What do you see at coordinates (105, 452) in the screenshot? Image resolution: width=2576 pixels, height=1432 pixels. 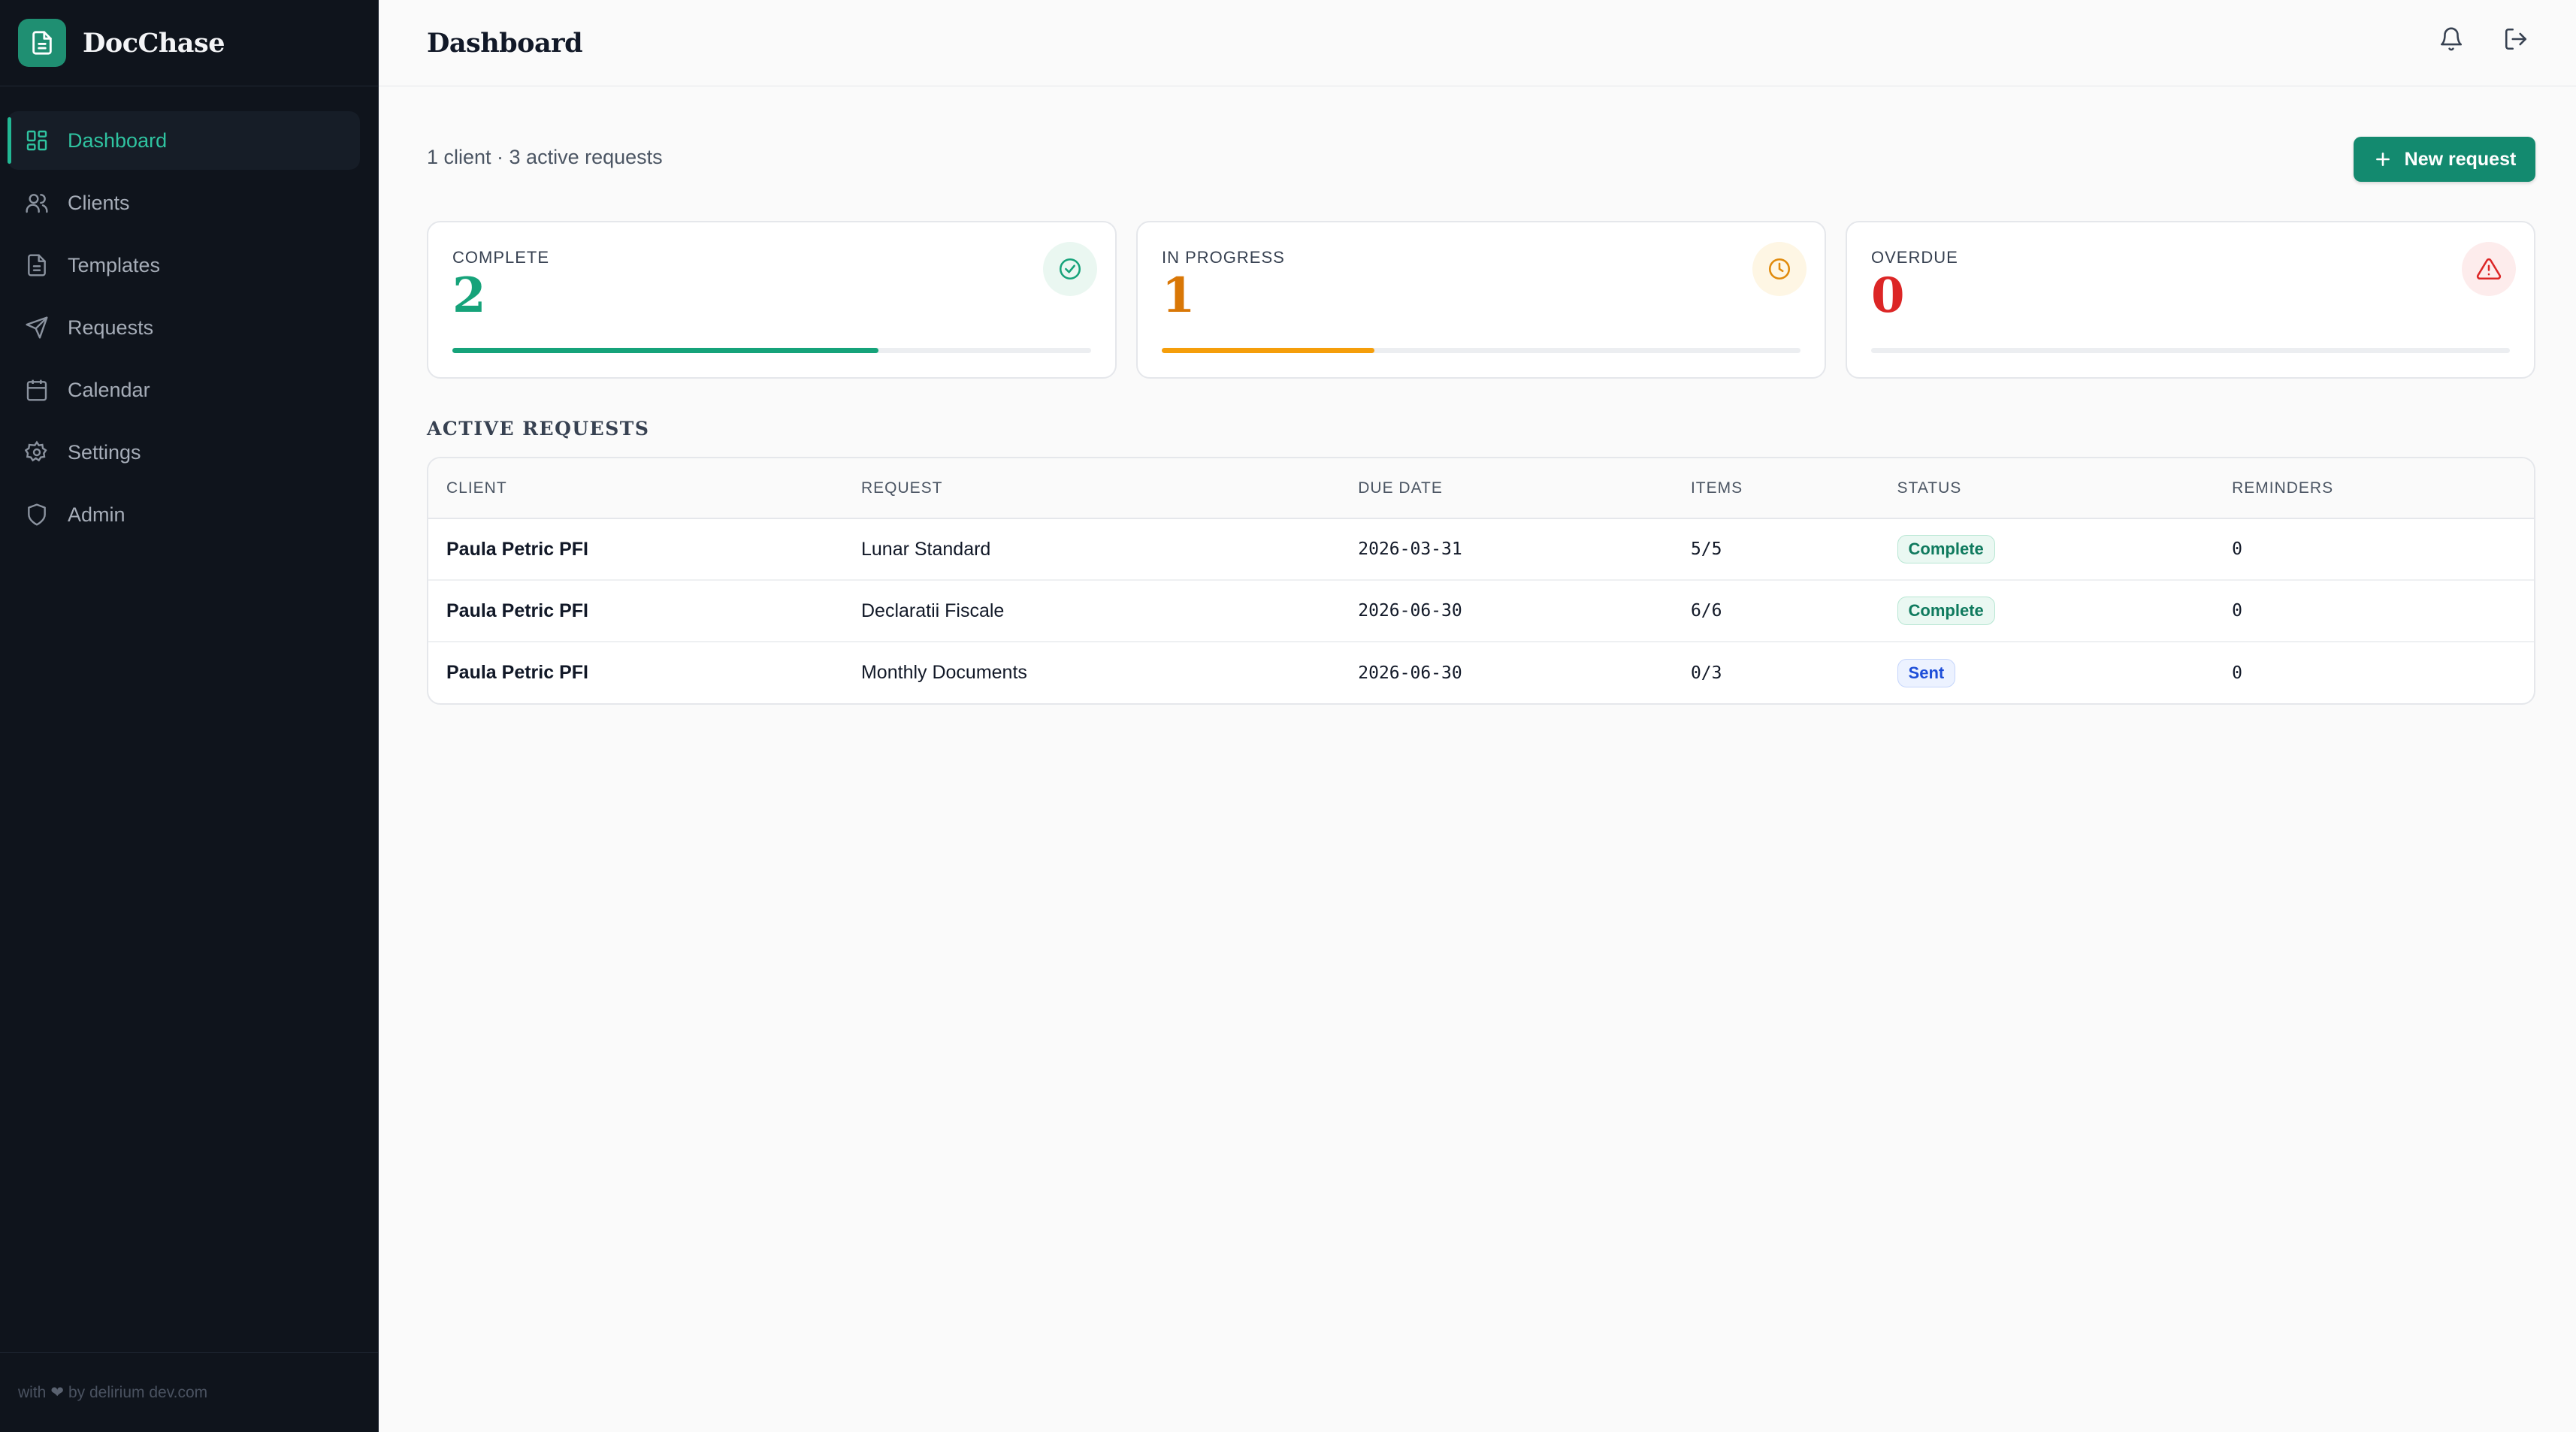 I see `sidebar-item-label: Settings` at bounding box center [105, 452].